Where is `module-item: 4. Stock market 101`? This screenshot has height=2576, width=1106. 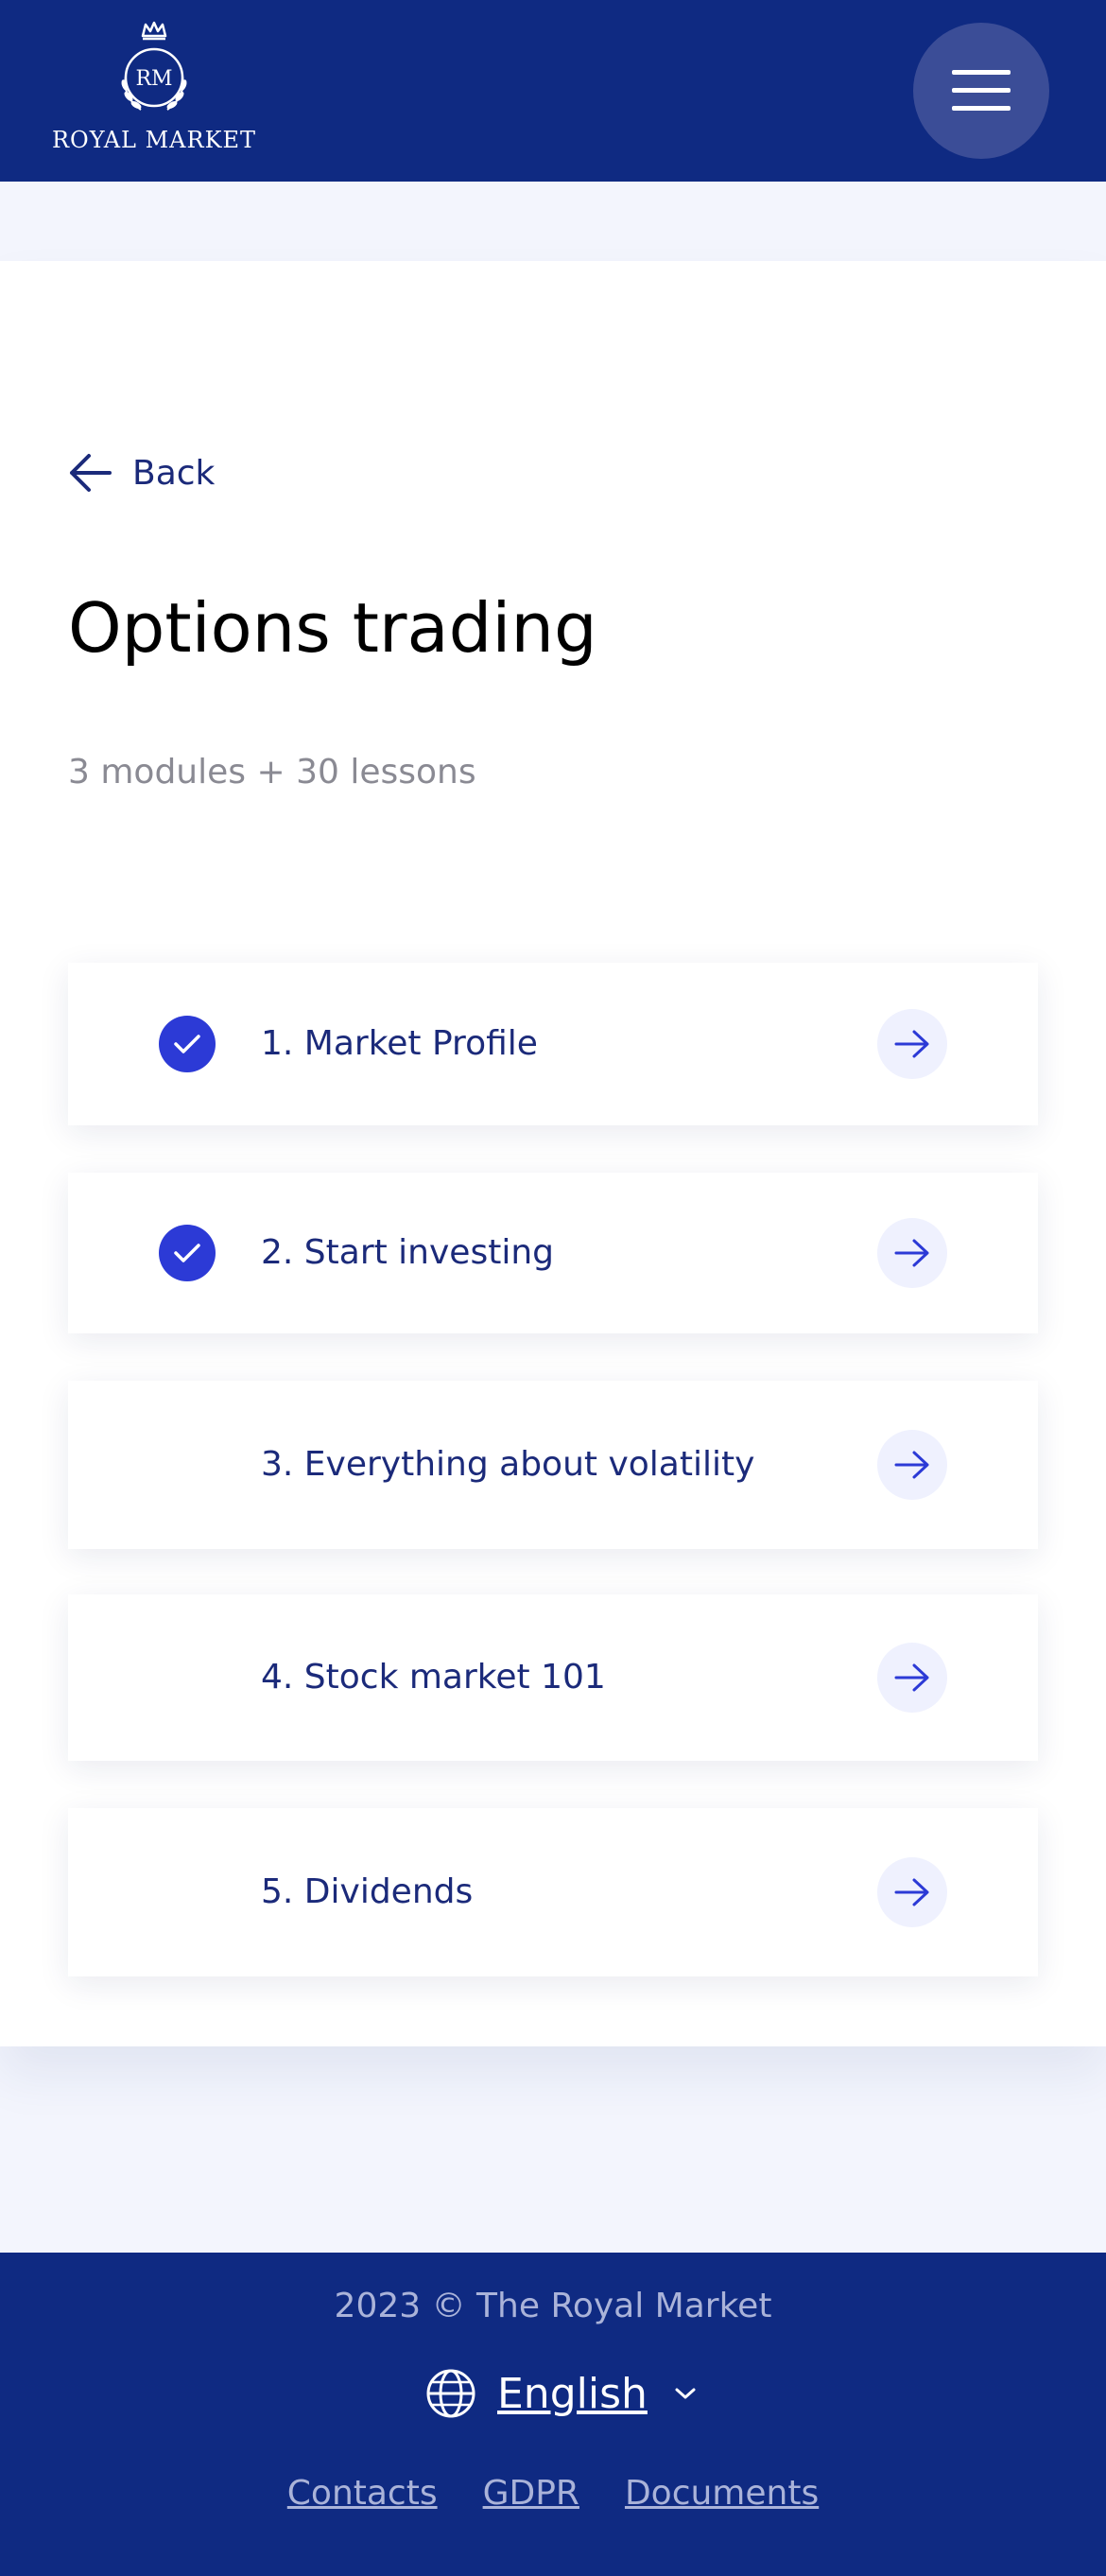
module-item: 4. Stock market 101 is located at coordinates (553, 1677).